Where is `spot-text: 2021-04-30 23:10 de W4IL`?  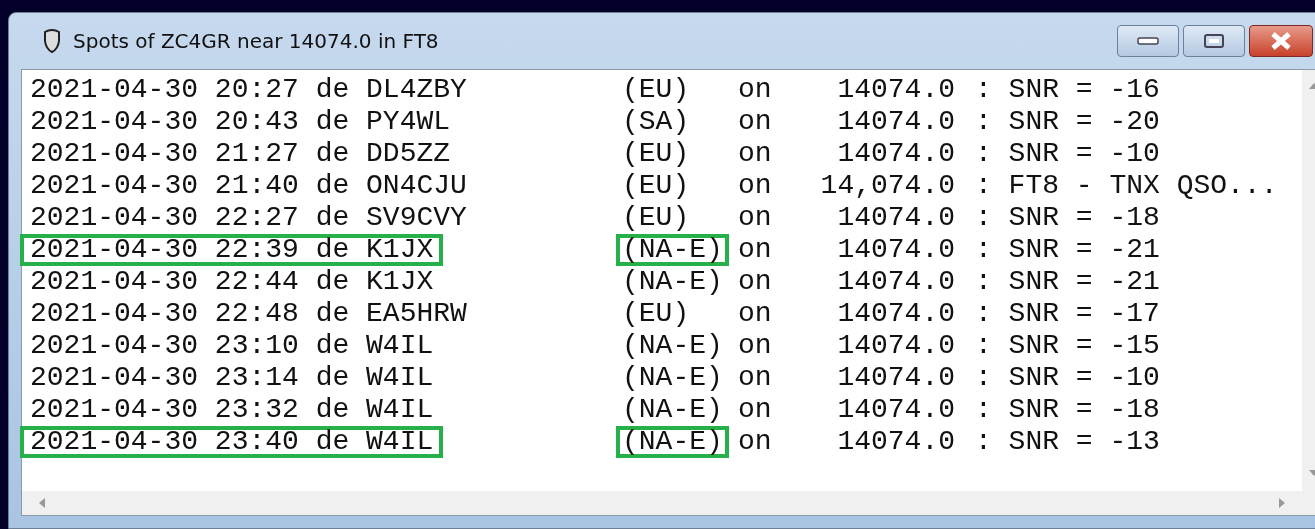 spot-text: 2021-04-30 23:10 de W4IL is located at coordinates (232, 346).